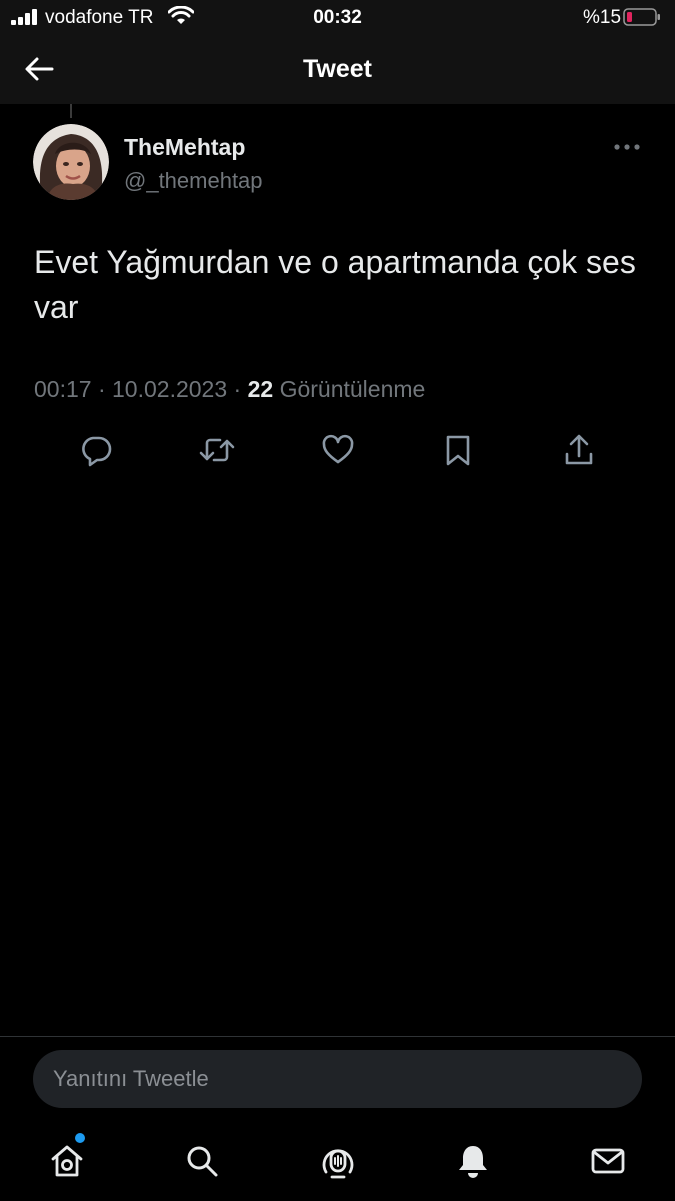 This screenshot has height=1201, width=675. What do you see at coordinates (641, 17) in the screenshot?
I see `battery-icon` at bounding box center [641, 17].